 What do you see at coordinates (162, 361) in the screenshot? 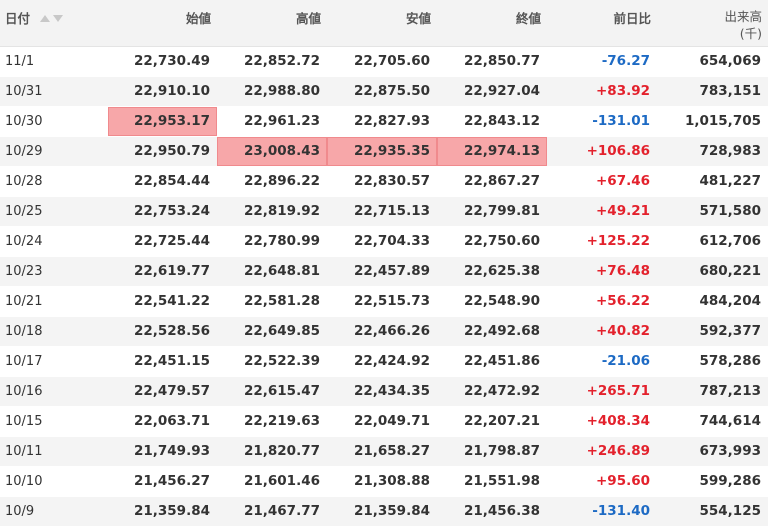
I see `cell-open: 22,451.15` at bounding box center [162, 361].